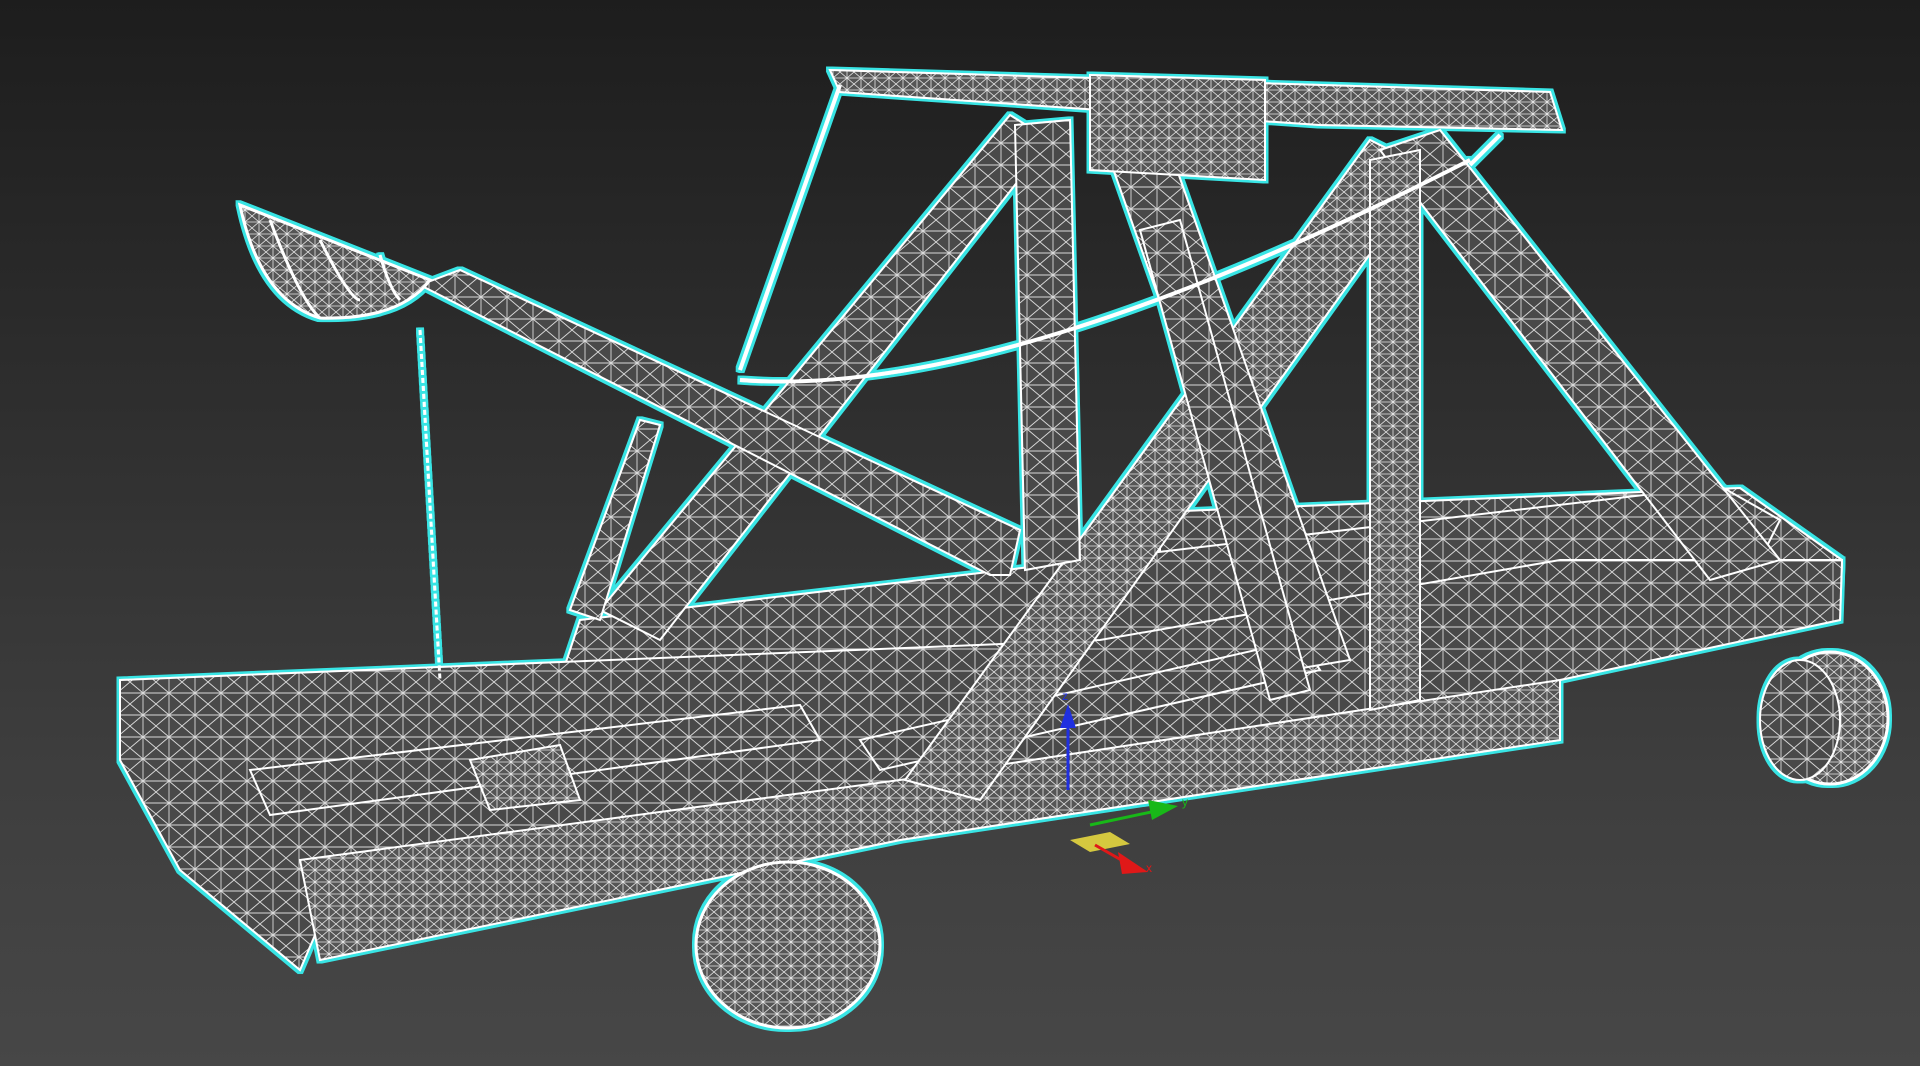  Describe the element at coordinates (1185, 802) in the screenshot. I see `gizmo-label-y: y` at that location.